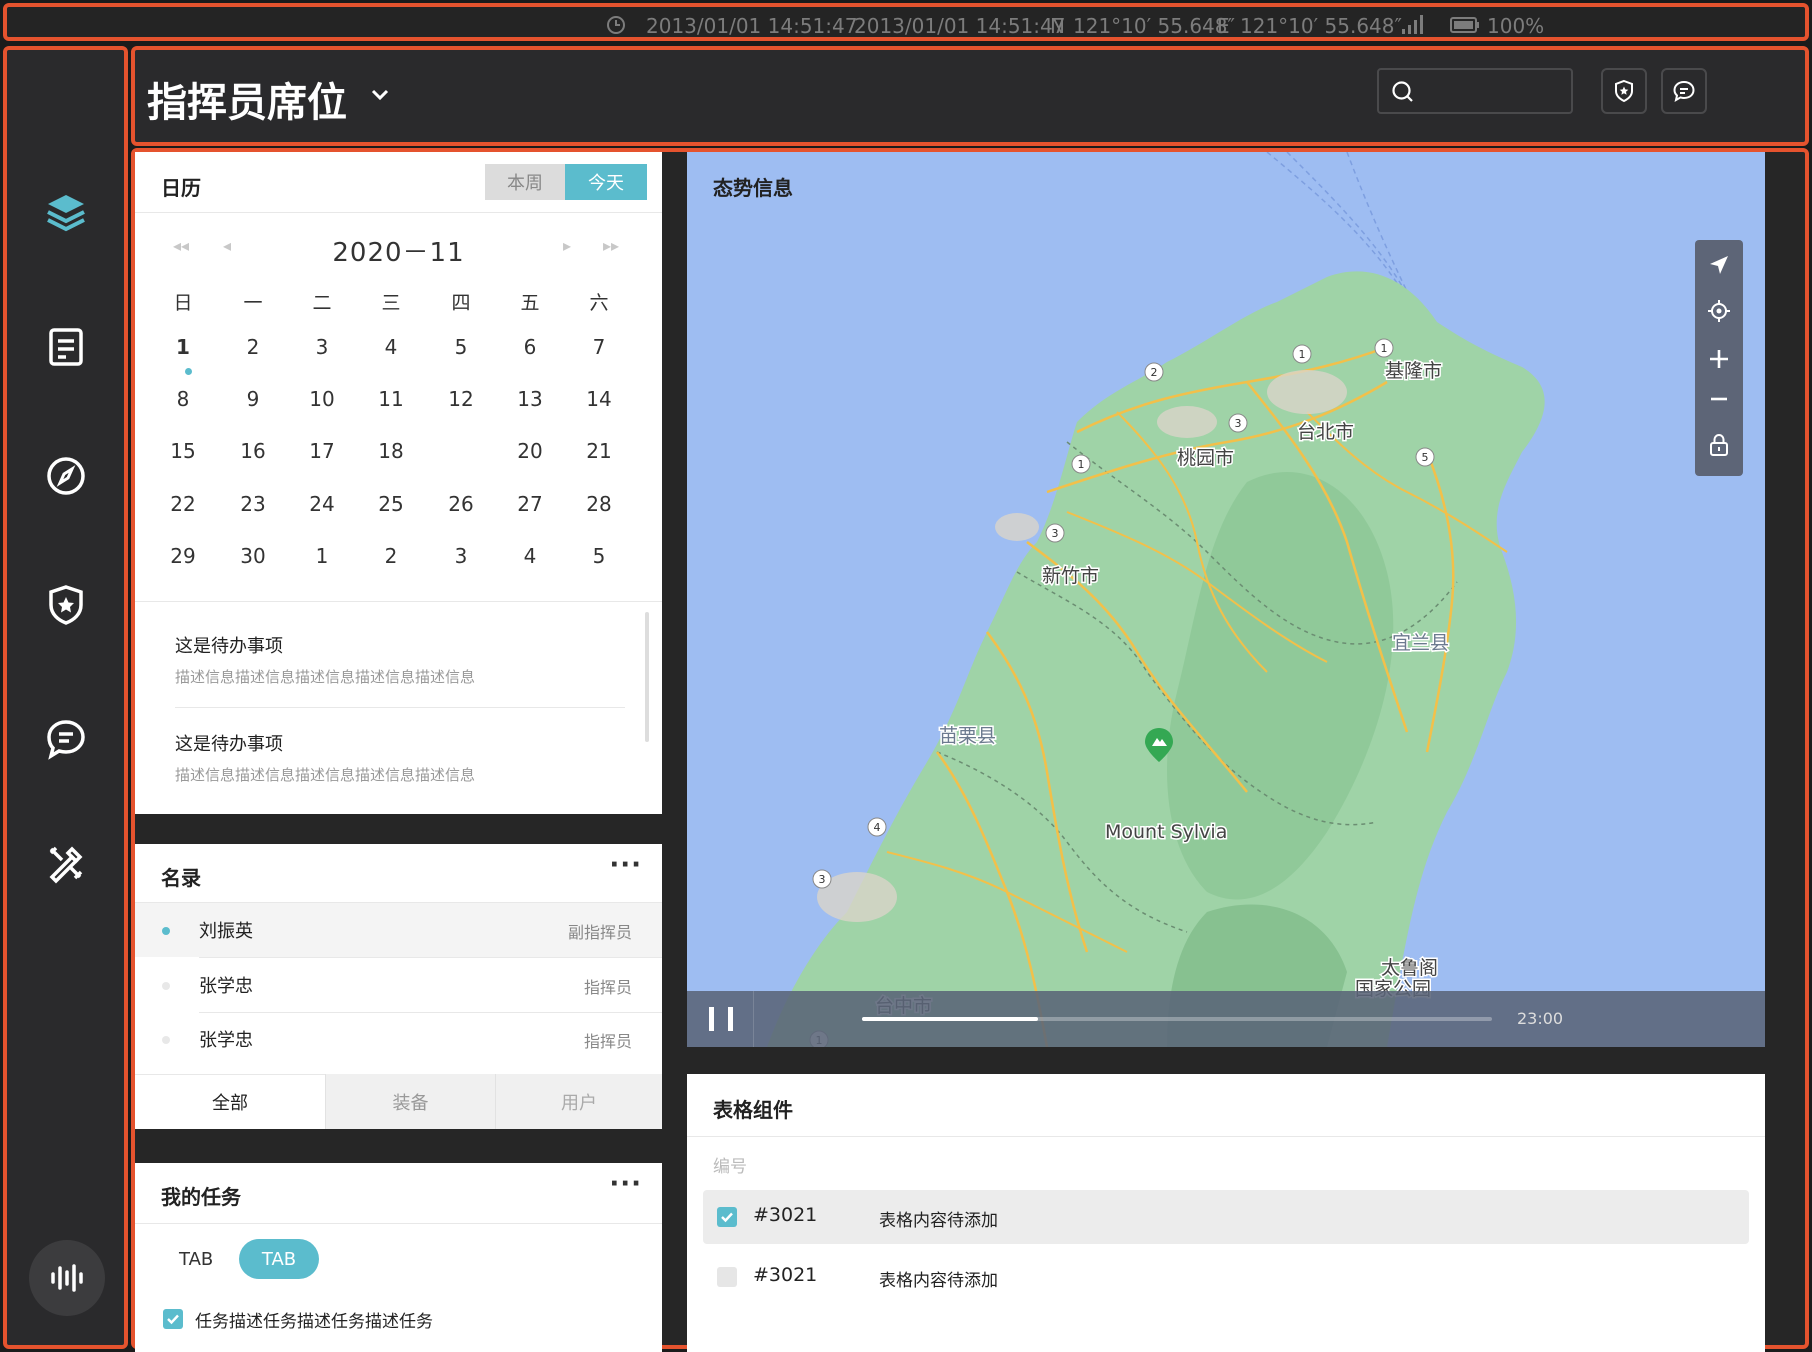 This screenshot has width=1812, height=1352. I want to click on sidebar-item-shield, so click(65, 604).